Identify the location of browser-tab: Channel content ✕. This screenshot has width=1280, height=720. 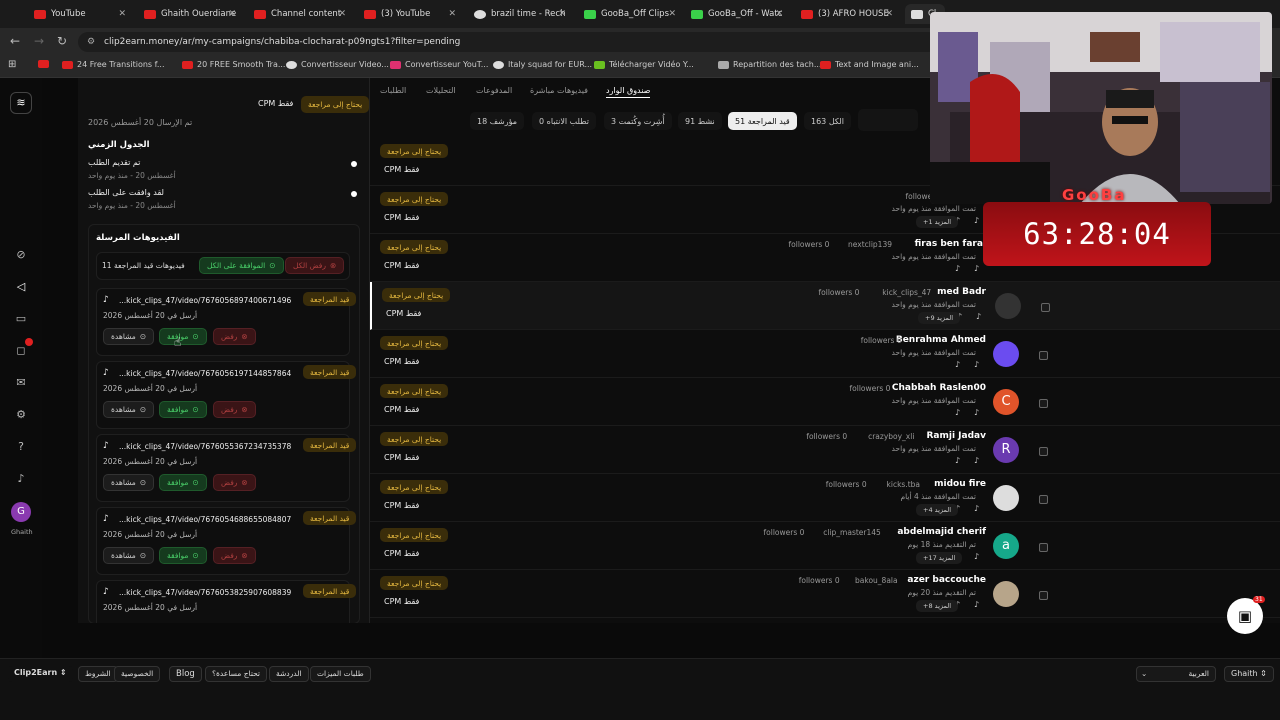
(300, 14).